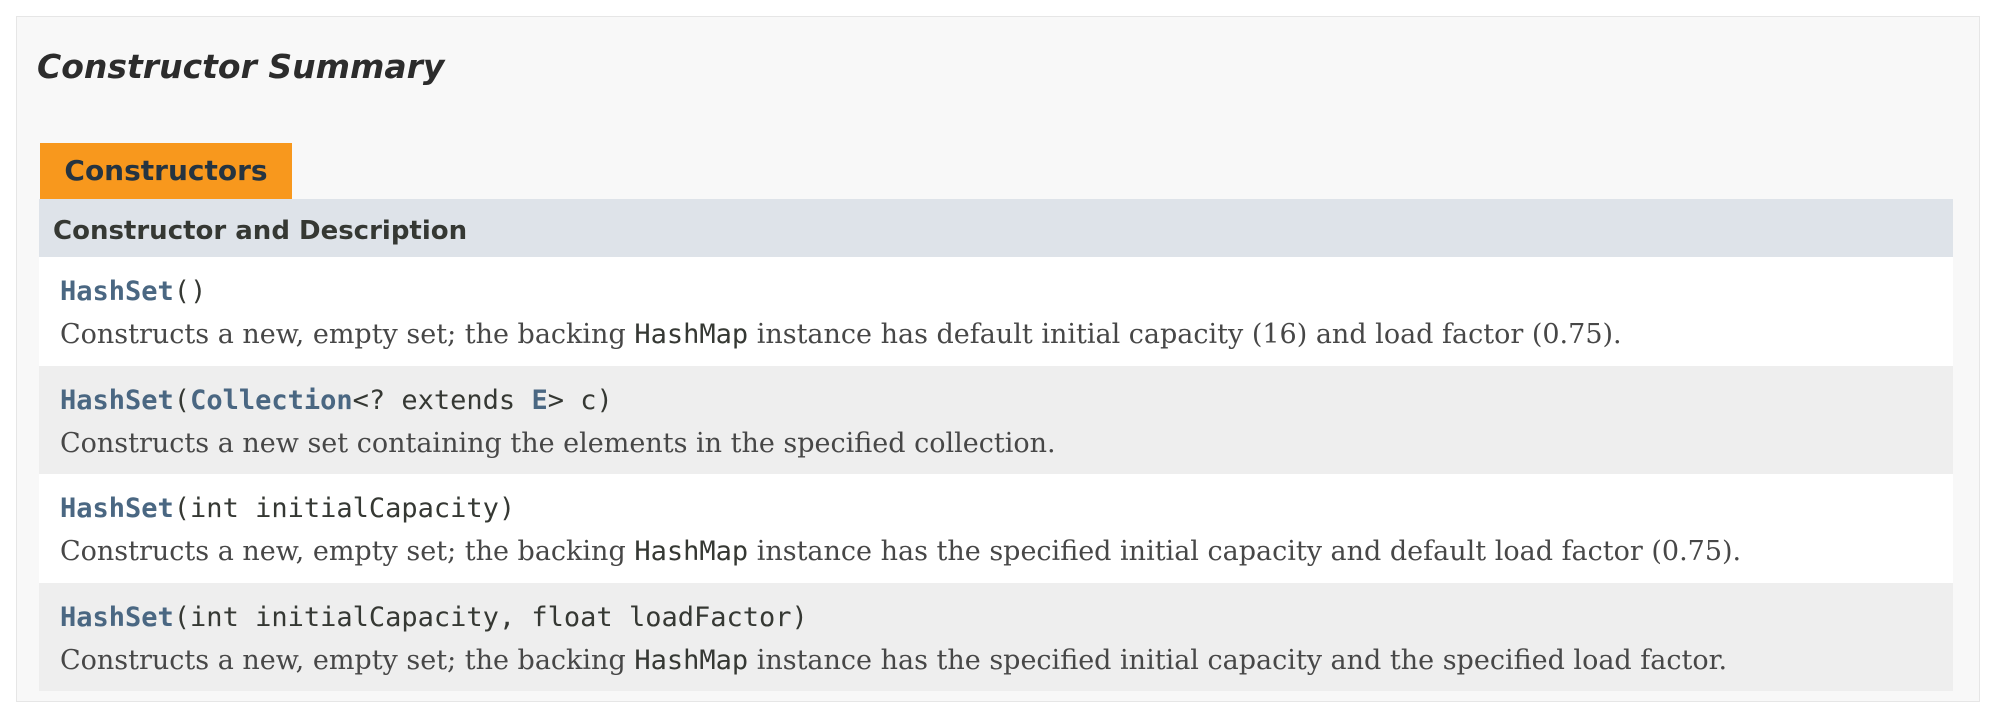 The image size is (1998, 722). Describe the element at coordinates (539, 400) in the screenshot. I see `type-parameter-link: E` at that location.